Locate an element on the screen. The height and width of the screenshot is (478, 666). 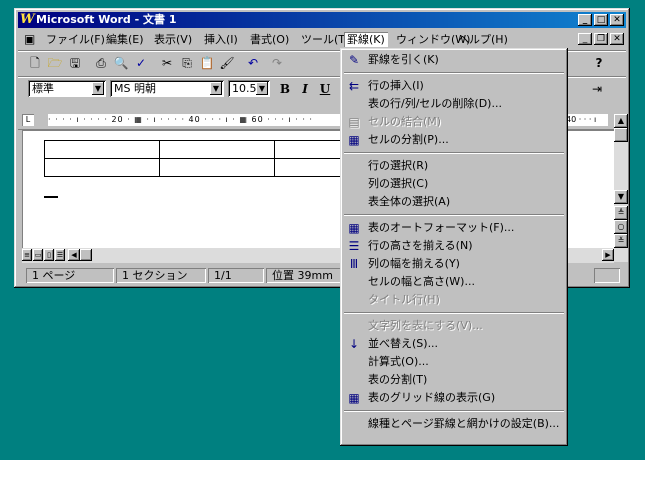
spelling-icon: ✓ is located at coordinates (141, 63).